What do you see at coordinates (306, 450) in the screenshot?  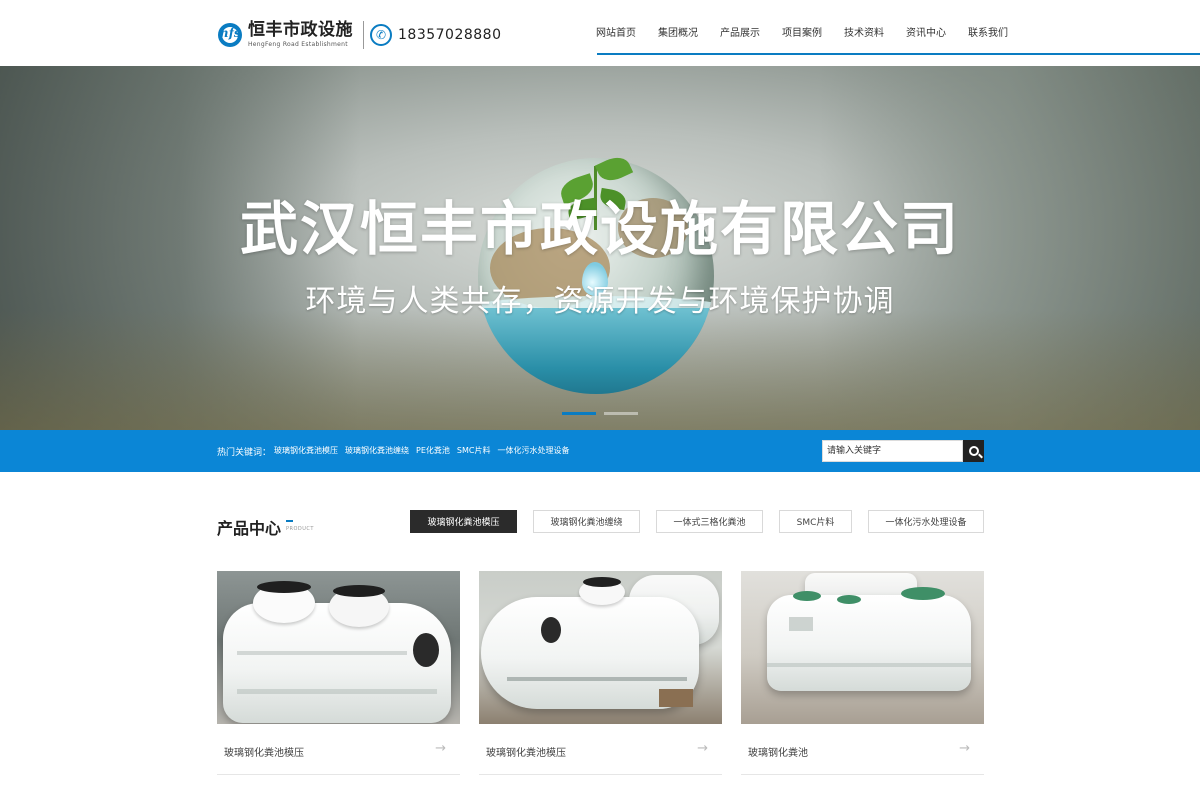 I see `keyword-link: 玻璃钢化粪池模压` at bounding box center [306, 450].